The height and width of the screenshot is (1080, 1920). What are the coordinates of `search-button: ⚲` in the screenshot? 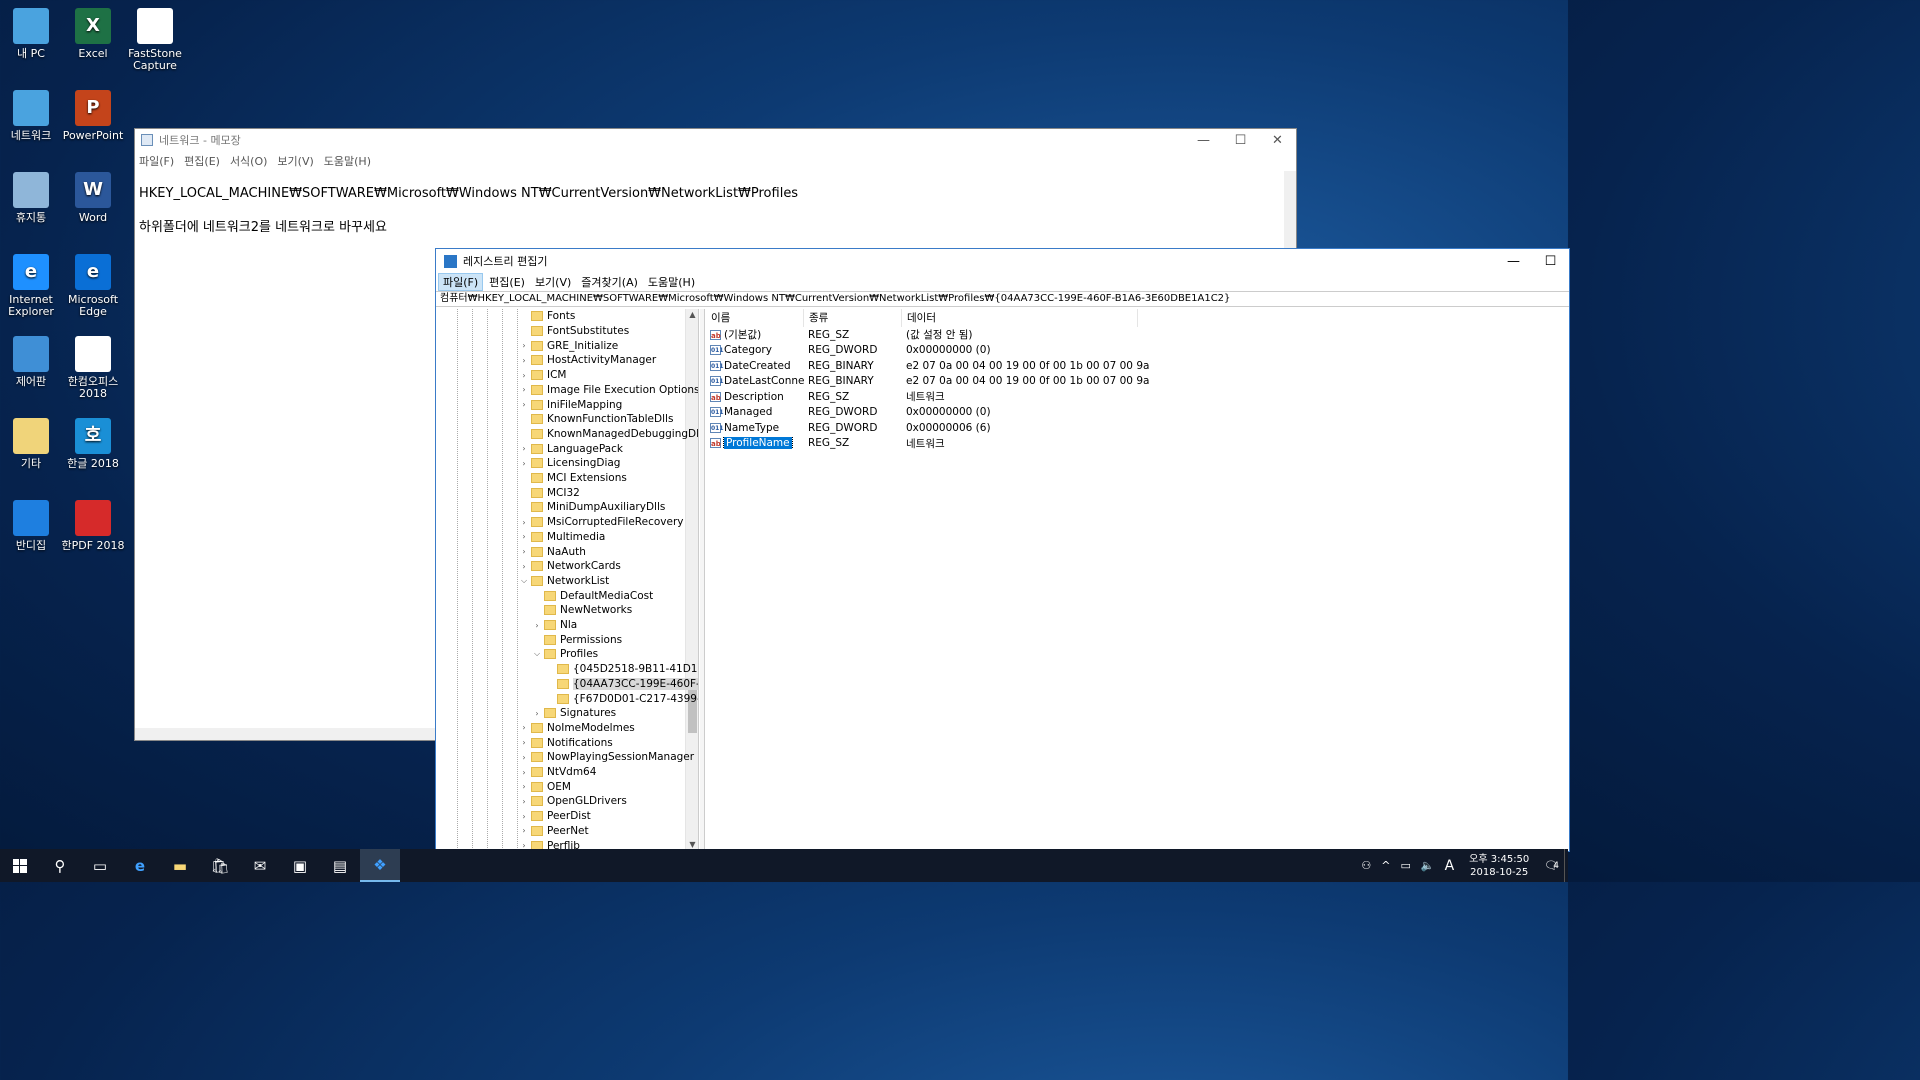 It's located at (60, 865).